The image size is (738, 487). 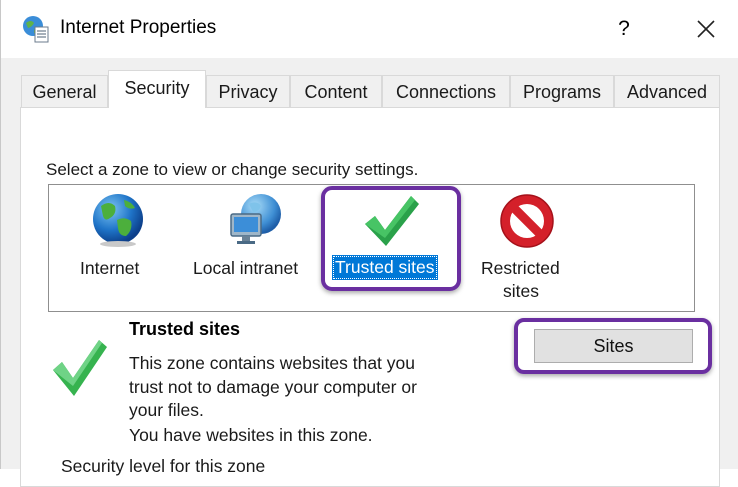 What do you see at coordinates (527, 221) in the screenshot?
I see `restricted-icon` at bounding box center [527, 221].